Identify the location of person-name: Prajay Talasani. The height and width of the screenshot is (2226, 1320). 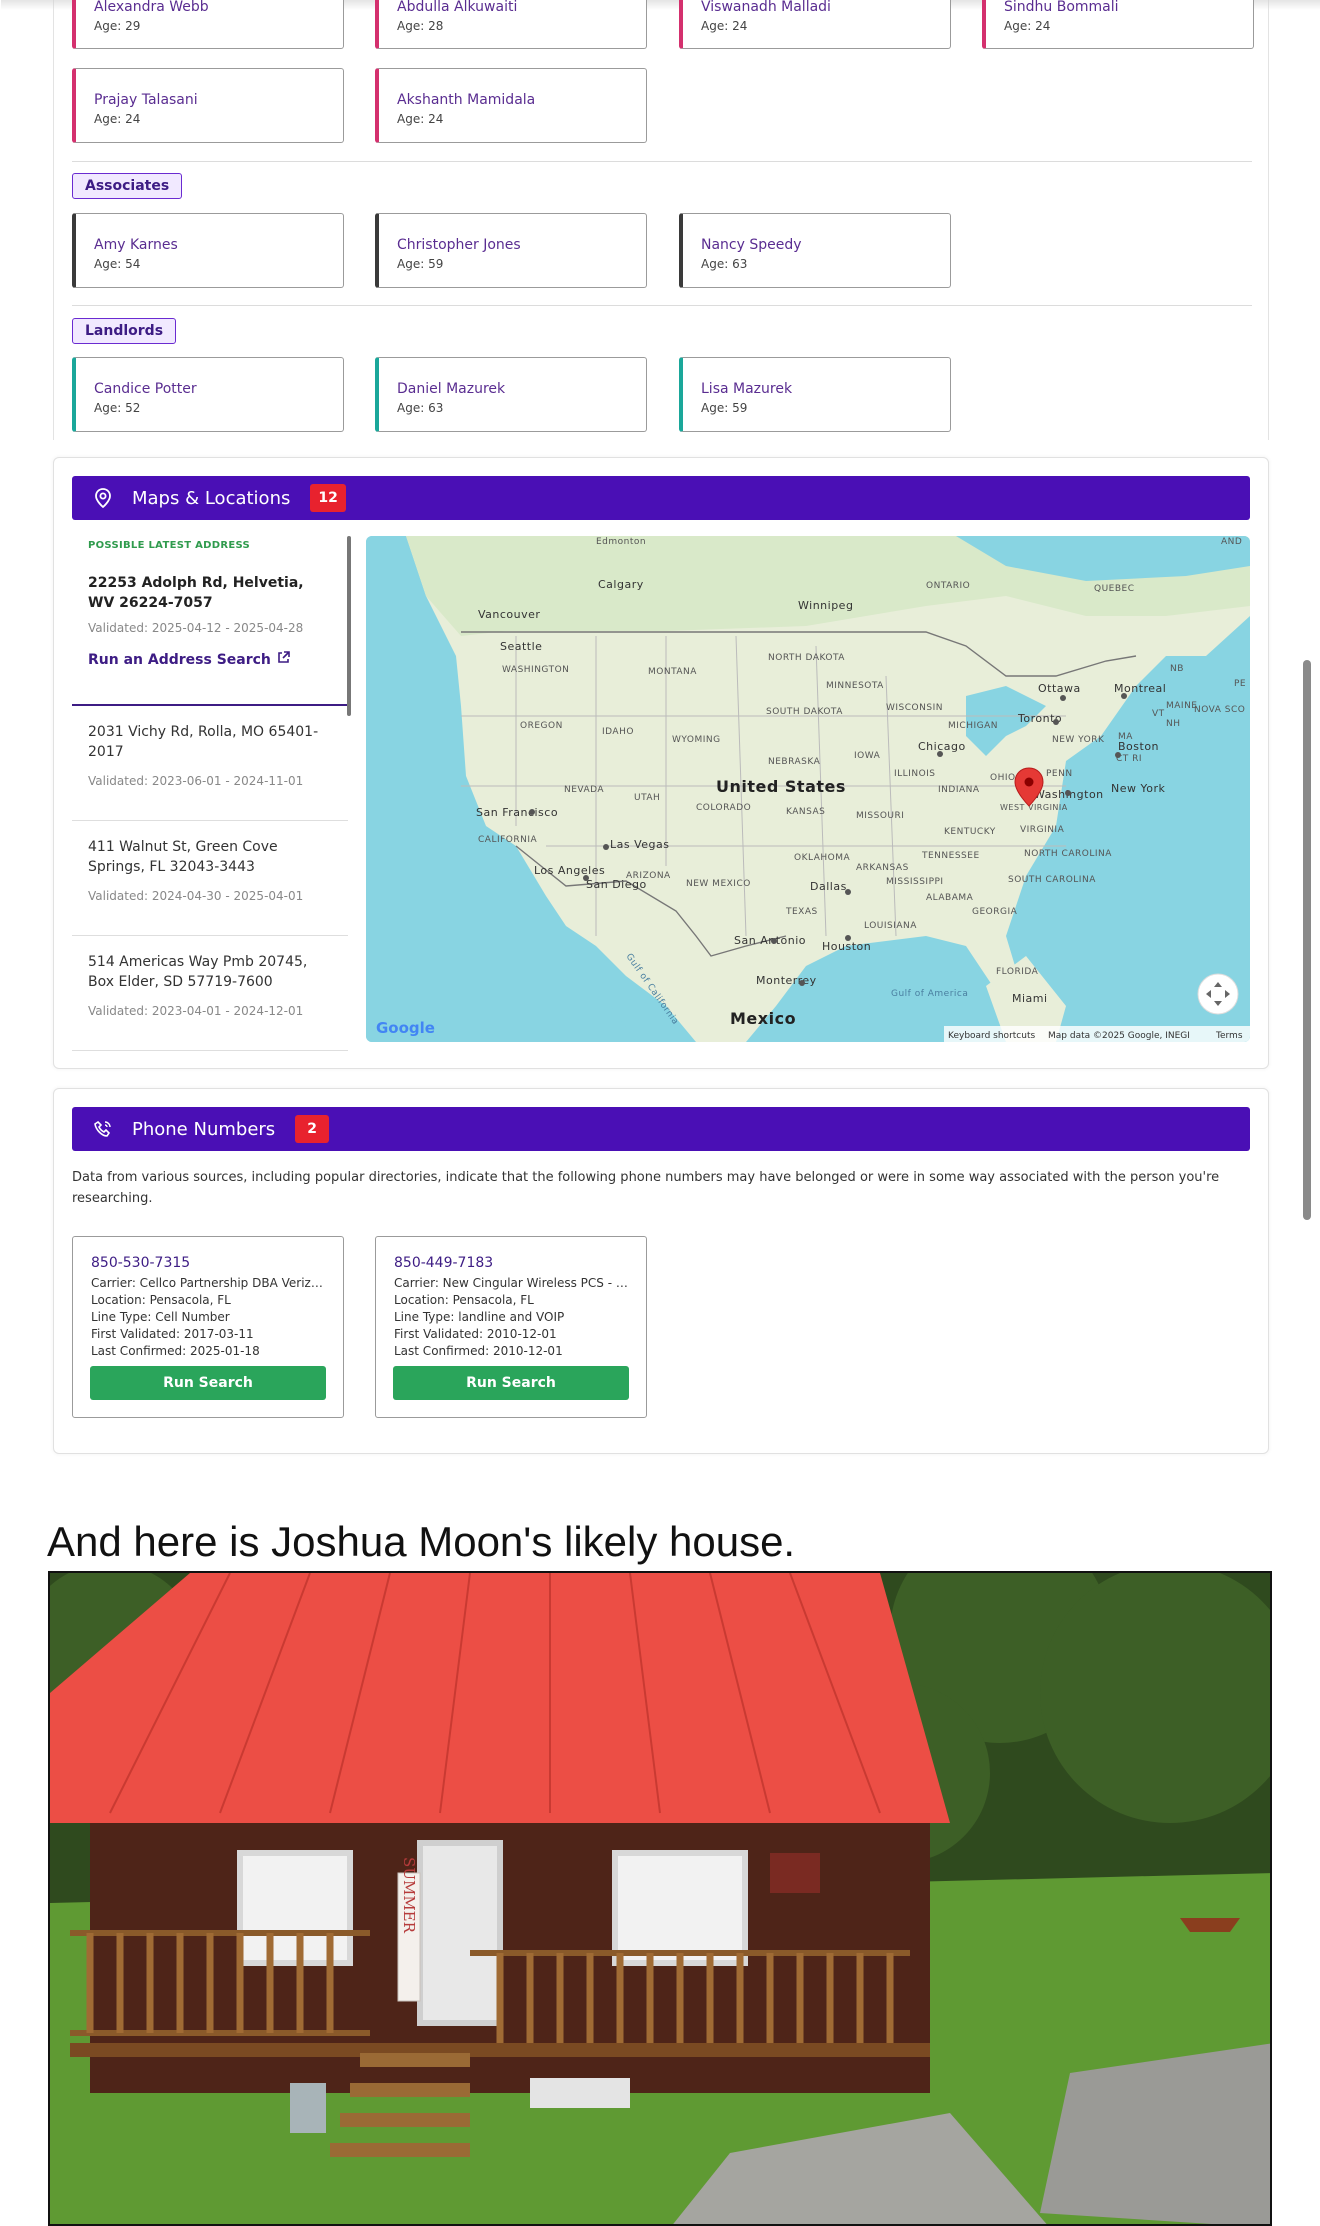
(146, 100).